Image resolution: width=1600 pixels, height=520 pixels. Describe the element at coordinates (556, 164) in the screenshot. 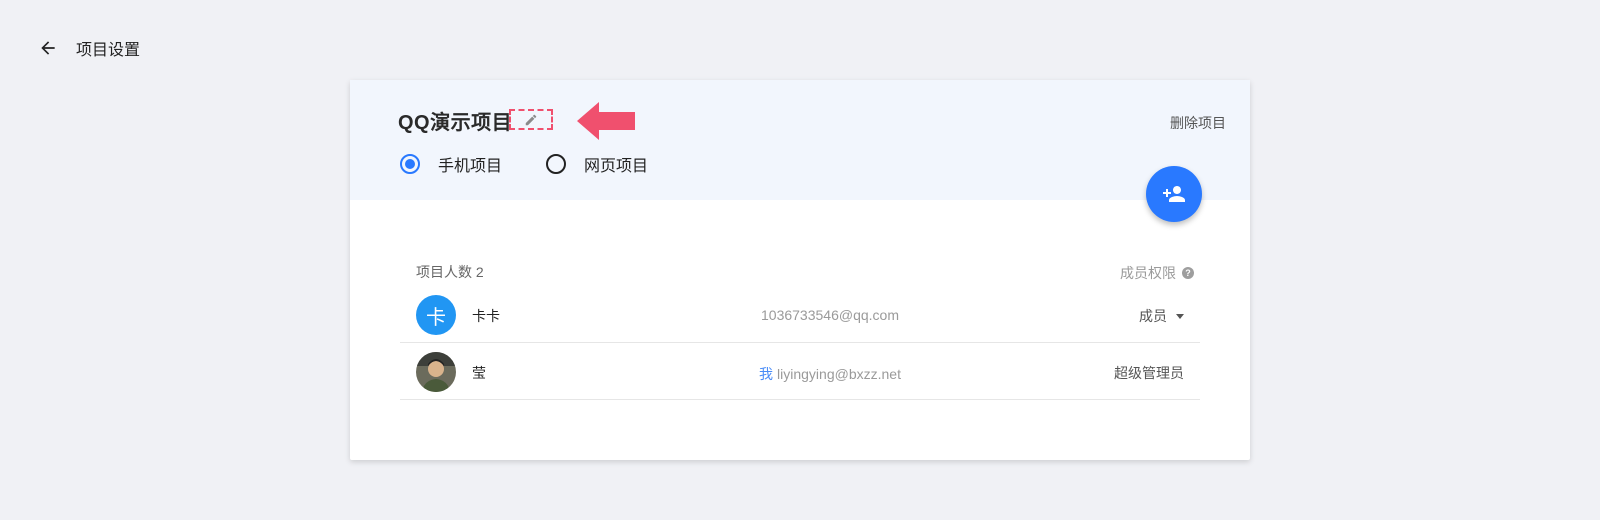

I see `radio-unchecked-icon` at that location.